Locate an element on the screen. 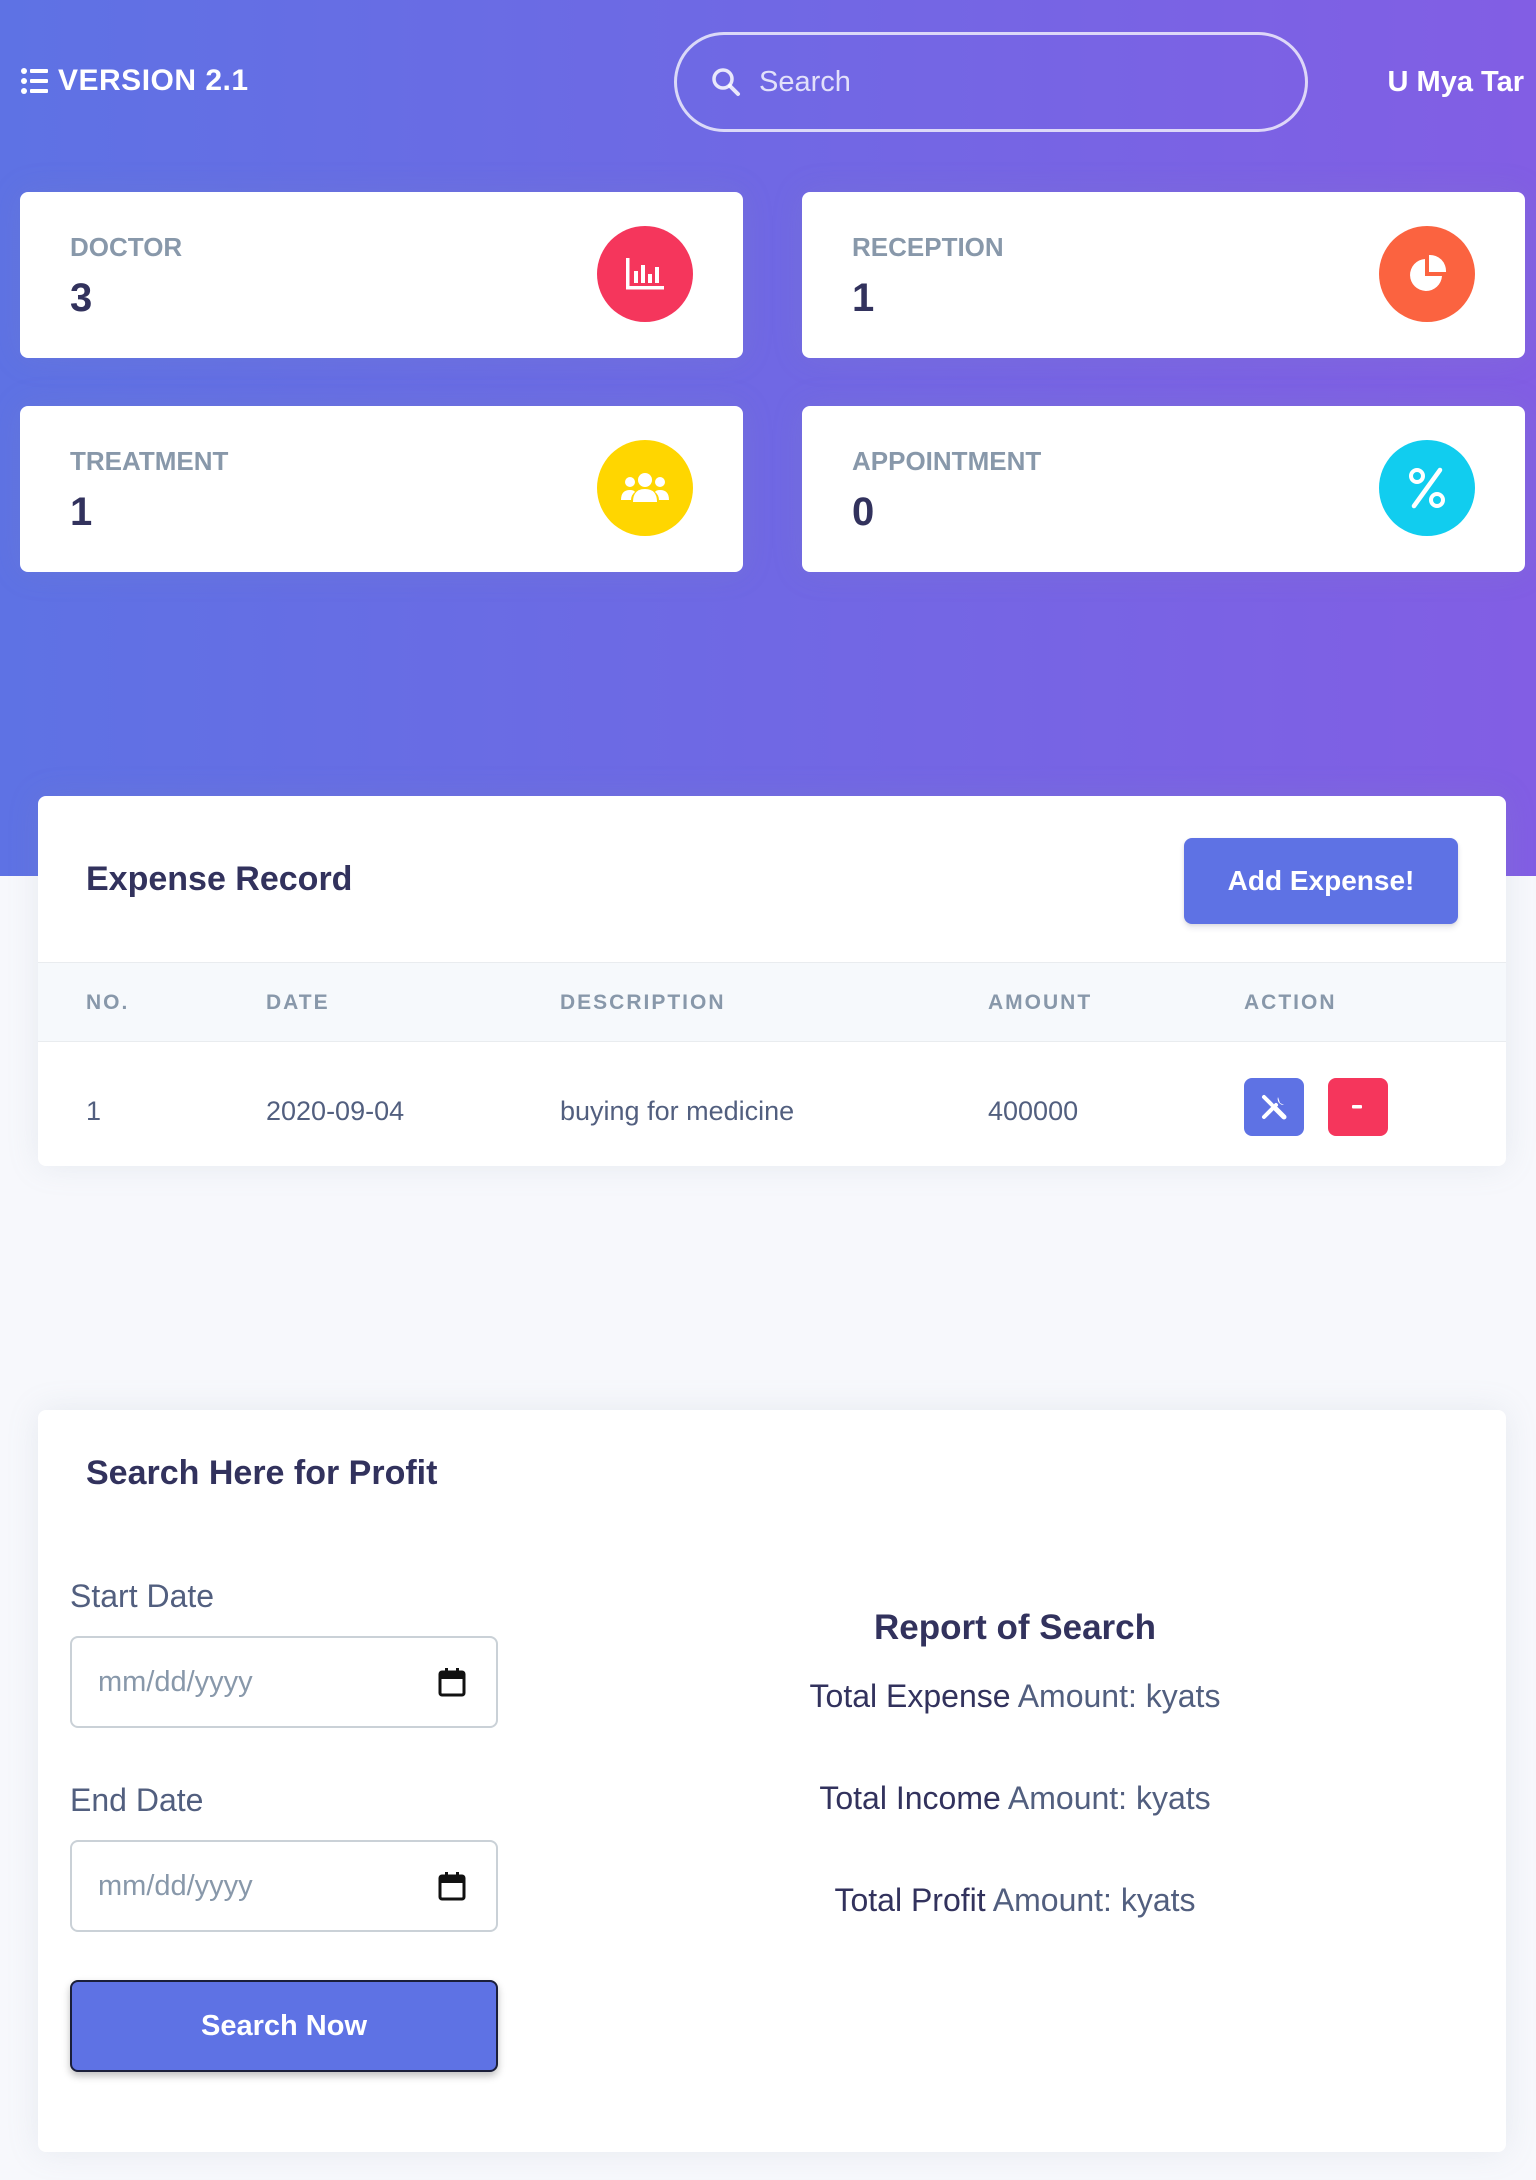 The height and width of the screenshot is (2180, 1536). report-label: Total Income is located at coordinates (910, 1798).